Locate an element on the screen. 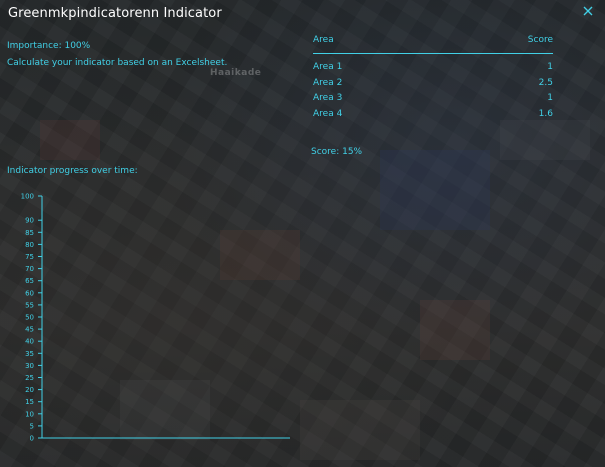 This screenshot has width=605, height=467. header-divider is located at coordinates (433, 53).